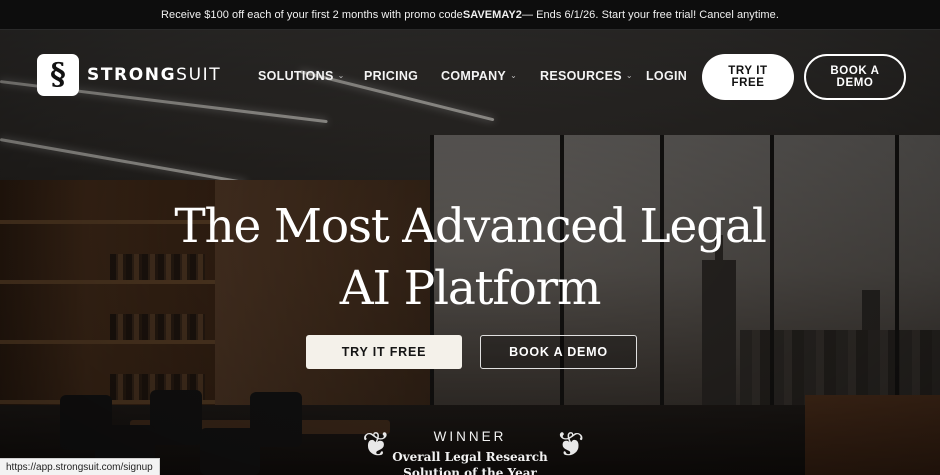 Image resolution: width=940 pixels, height=475 pixels. What do you see at coordinates (80, 466) in the screenshot?
I see `status-bar-url: https://app.strongsuit.com/signup` at bounding box center [80, 466].